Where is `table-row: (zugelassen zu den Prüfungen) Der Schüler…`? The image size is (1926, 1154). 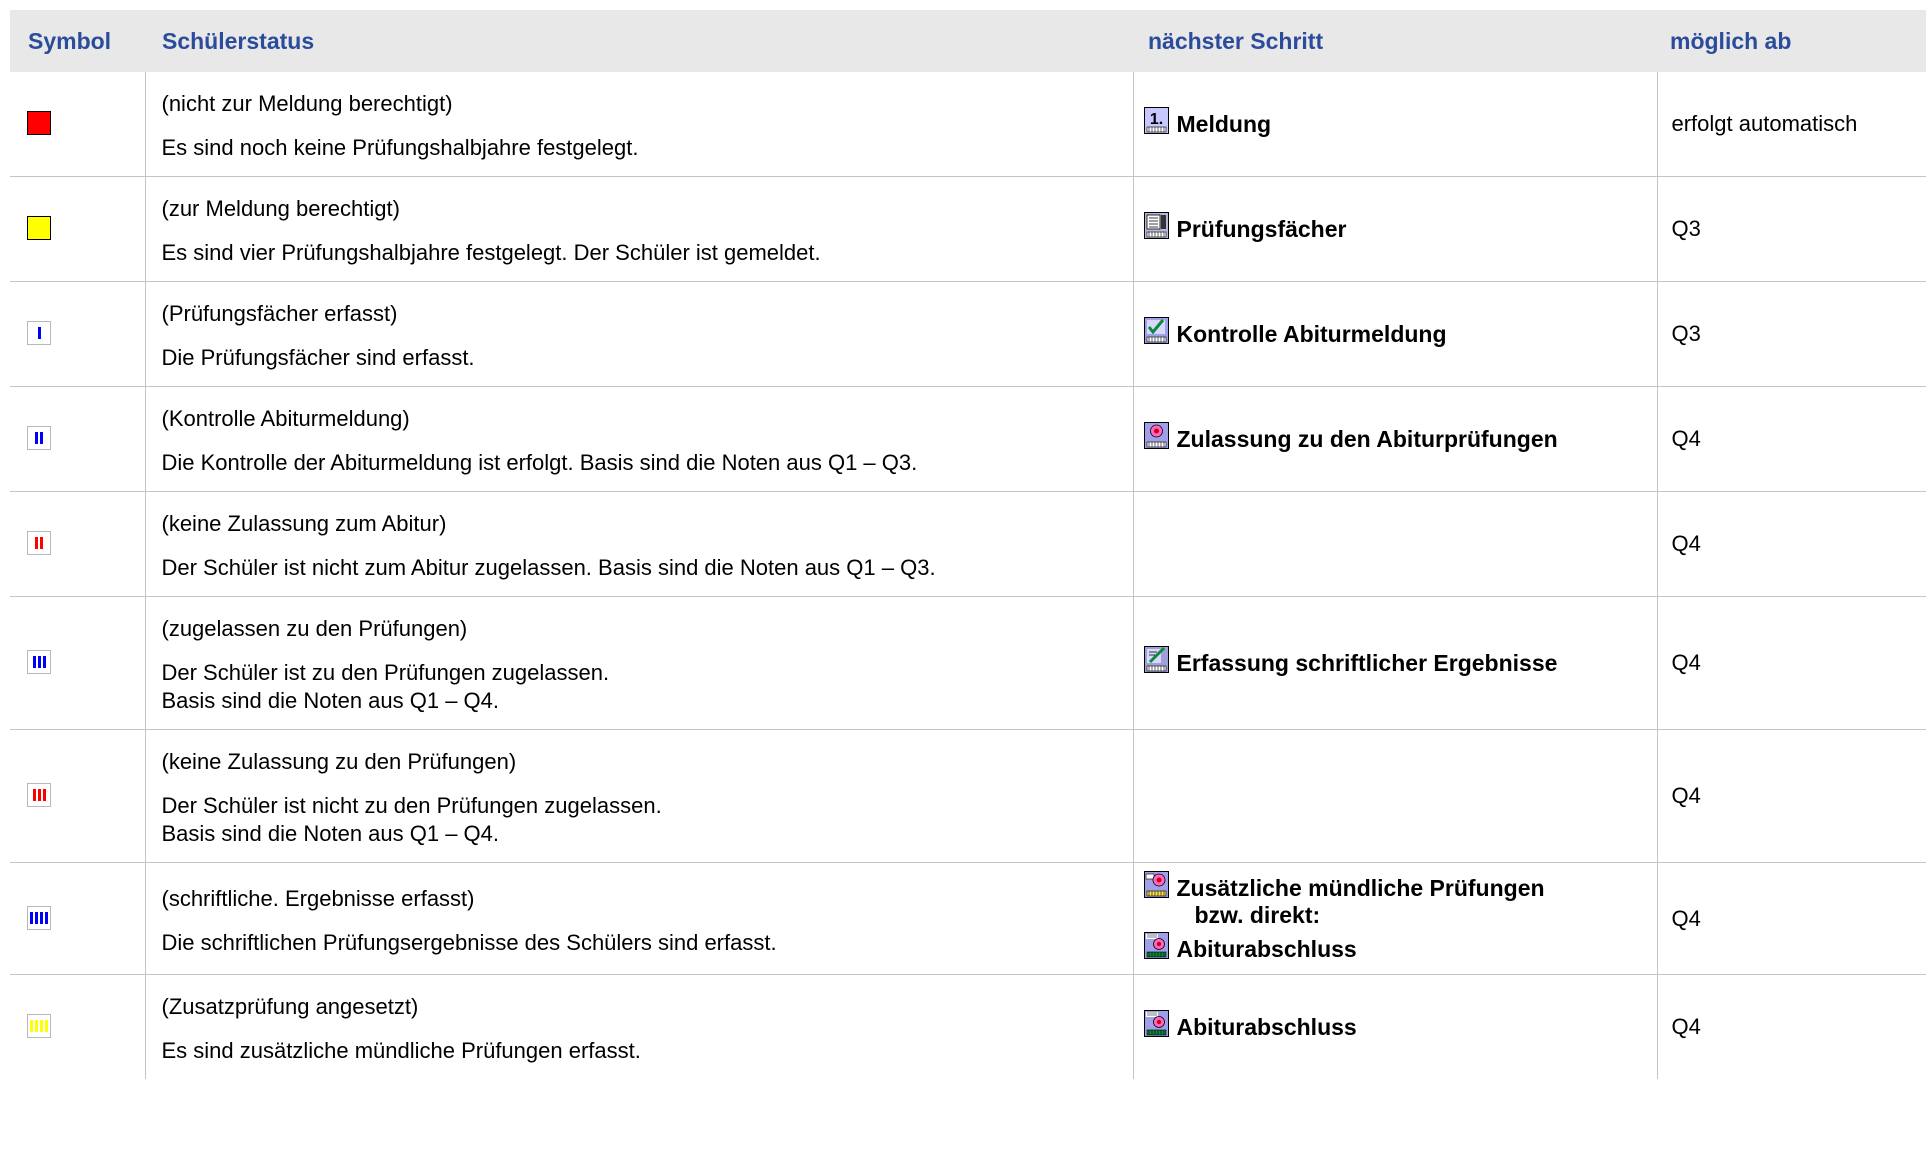 table-row: (zugelassen zu den Prüfungen) Der Schüler… is located at coordinates (968, 663).